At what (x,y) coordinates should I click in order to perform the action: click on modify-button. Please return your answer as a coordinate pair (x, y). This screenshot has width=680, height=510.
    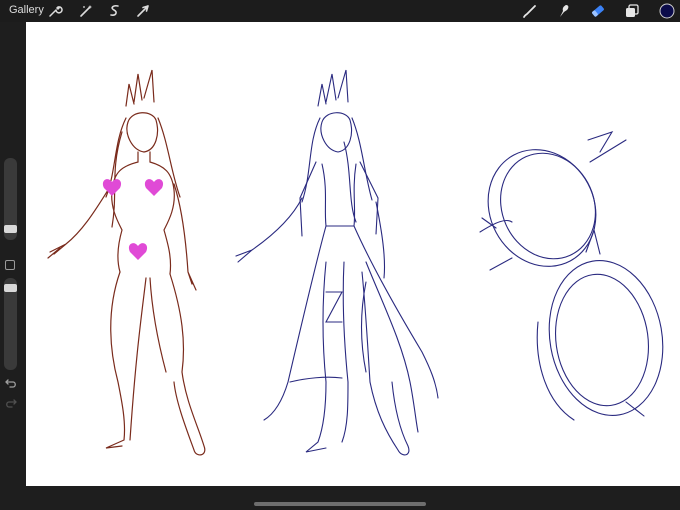
    Looking at the image, I should click on (10, 265).